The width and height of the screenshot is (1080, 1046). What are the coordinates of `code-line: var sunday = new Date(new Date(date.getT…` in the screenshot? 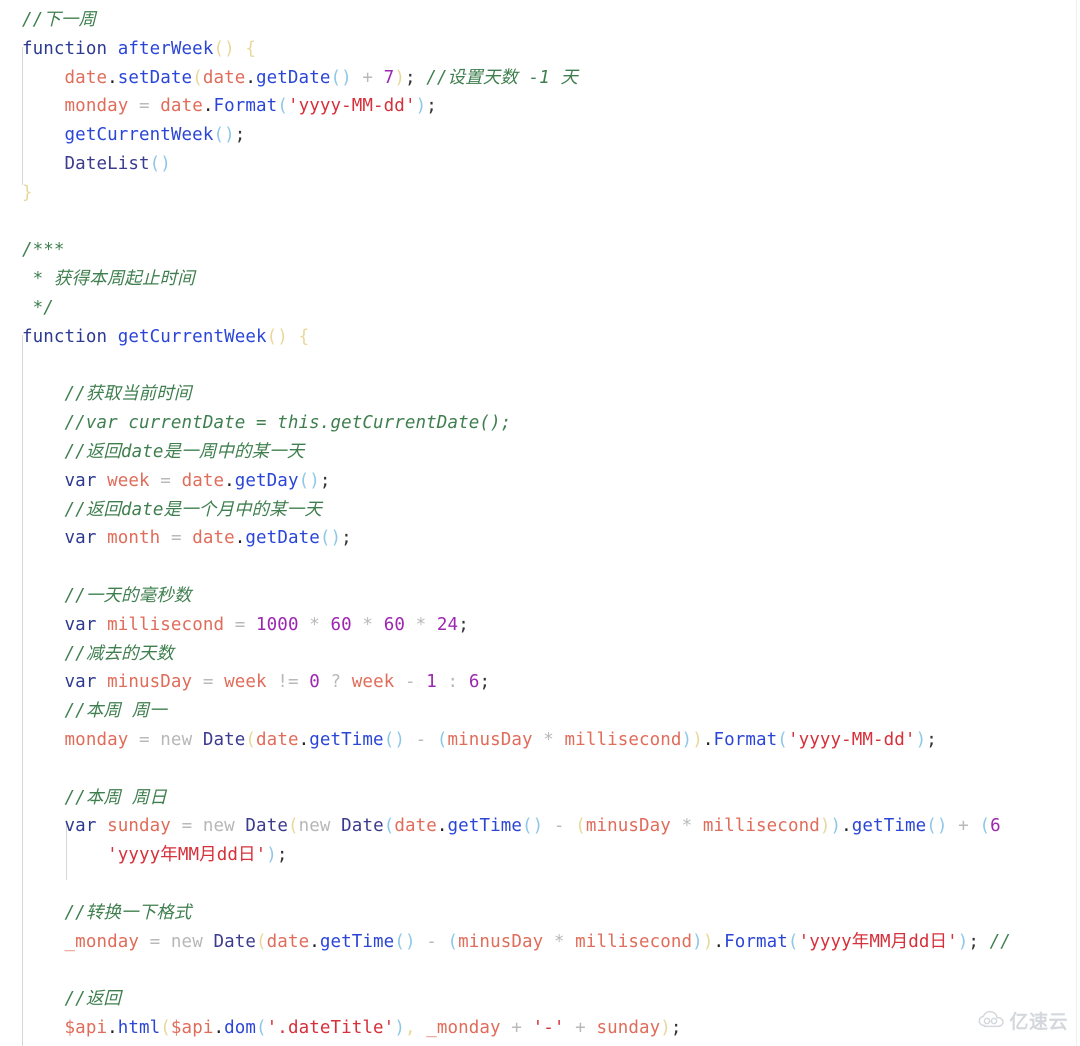 It's located at (532, 826).